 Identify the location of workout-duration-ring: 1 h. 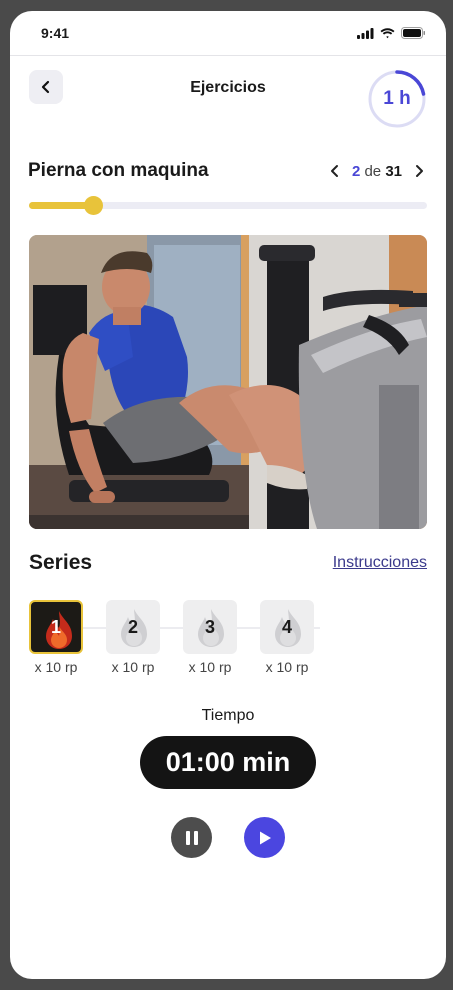
(397, 99).